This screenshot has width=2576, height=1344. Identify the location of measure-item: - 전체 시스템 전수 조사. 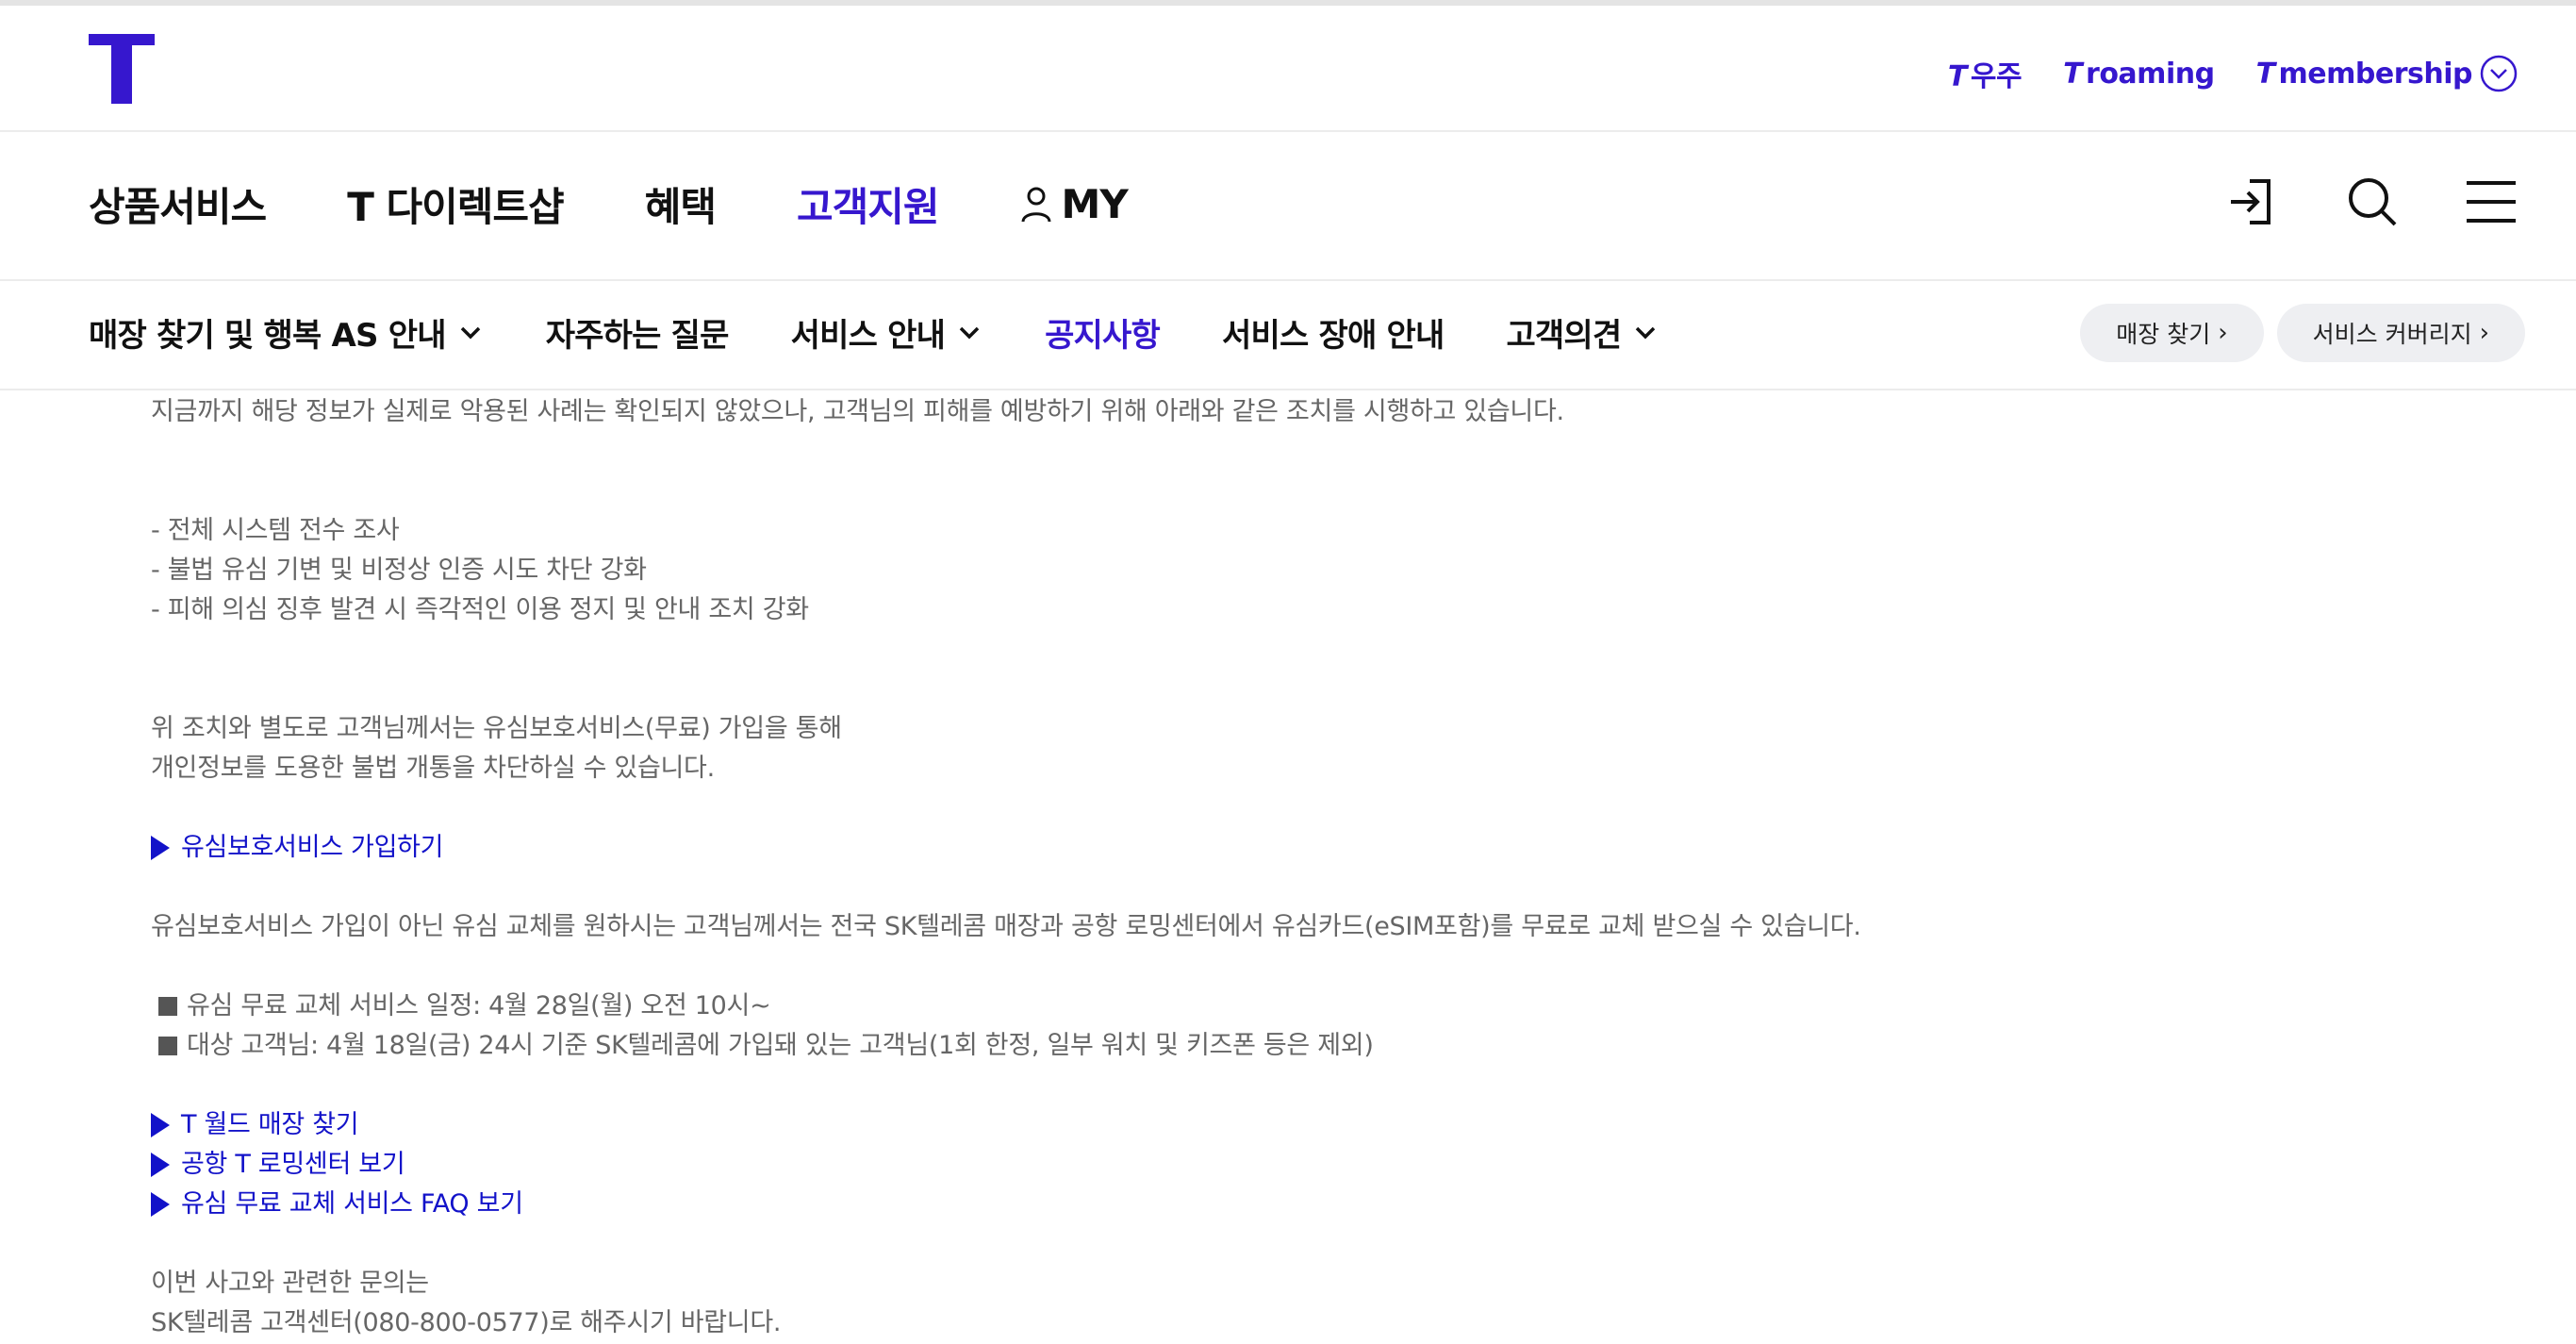
(275, 530).